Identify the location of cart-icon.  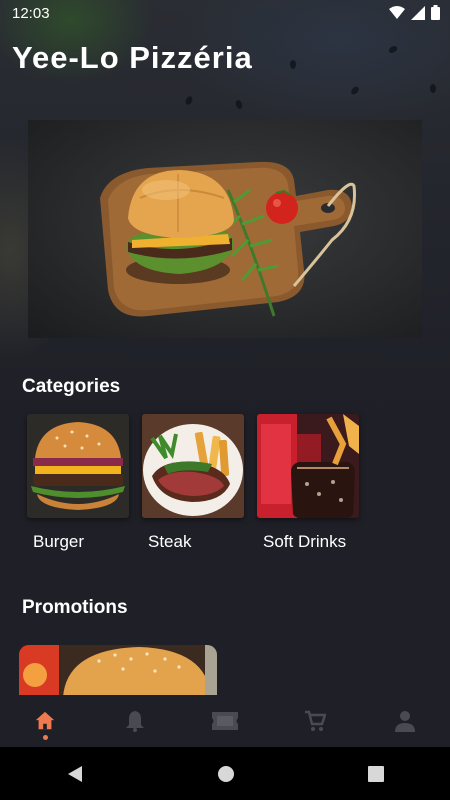
(315, 720).